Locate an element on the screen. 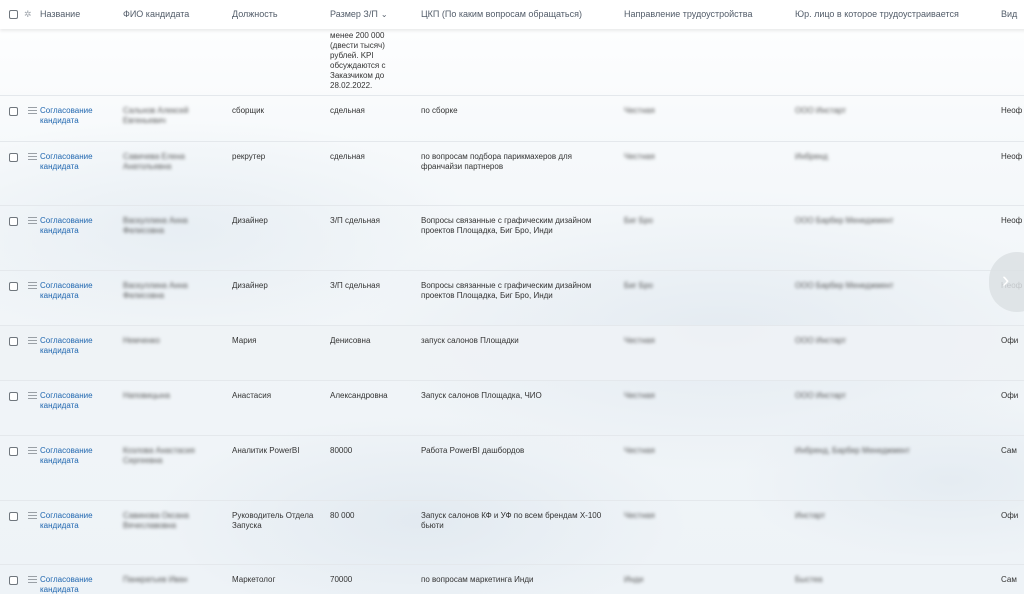  row-fio: Немченко is located at coordinates (141, 340).